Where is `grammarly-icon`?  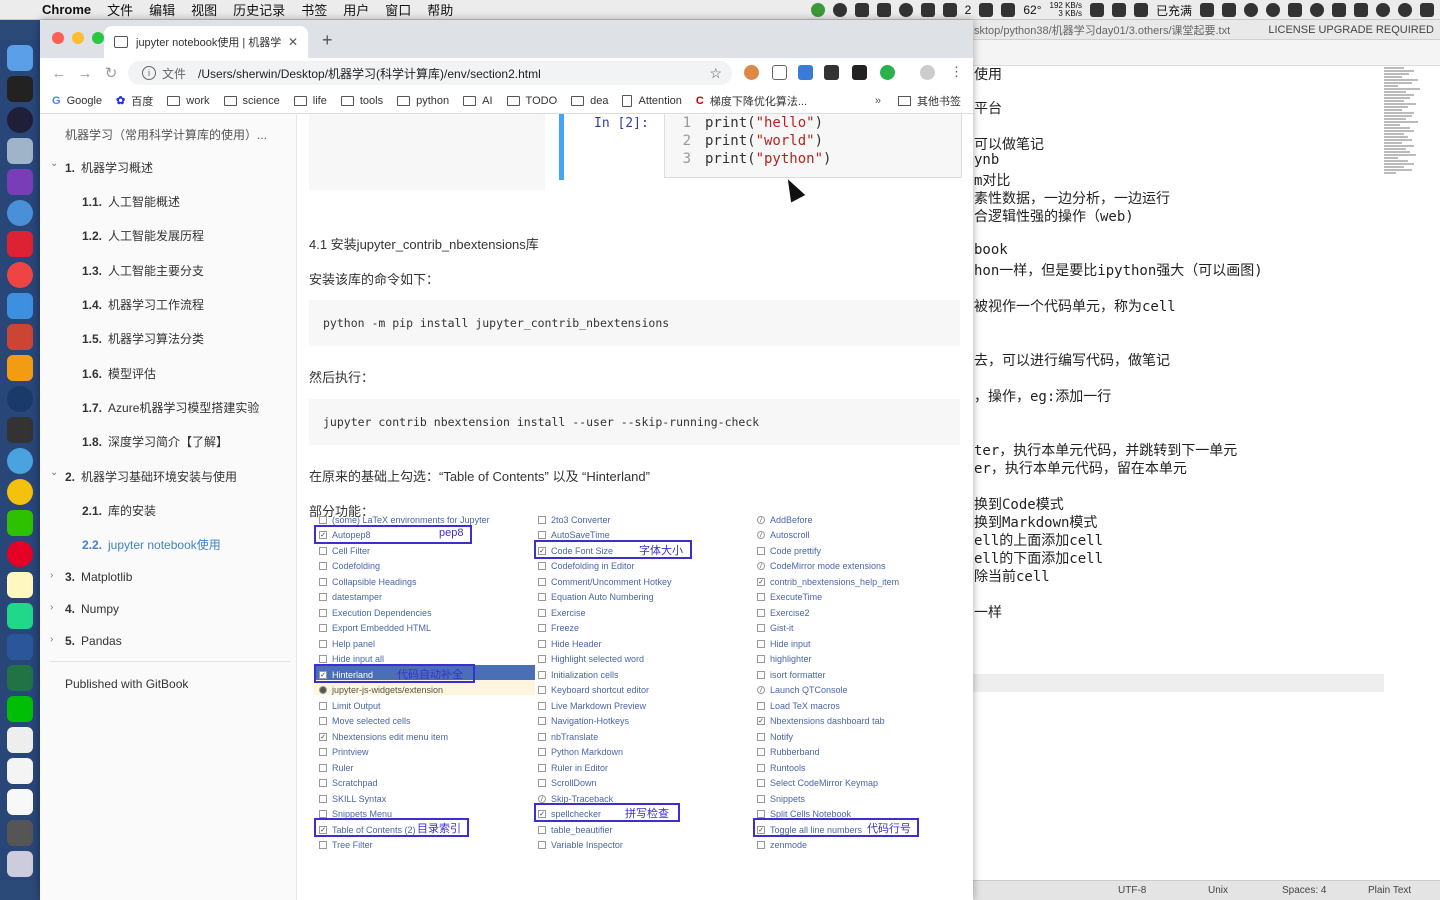
grammarly-icon is located at coordinates (887, 72).